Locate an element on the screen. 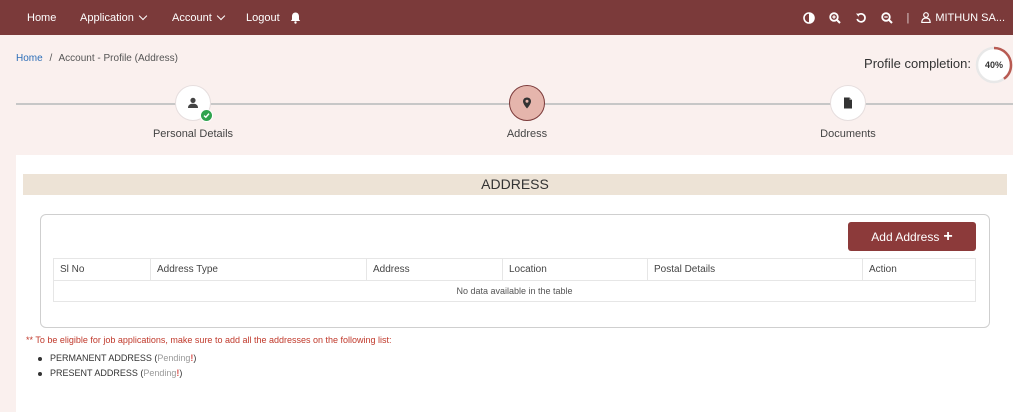 The image size is (1013, 412). list-item: PERMANENT ADDRESS (Pending!) is located at coordinates (117, 358).